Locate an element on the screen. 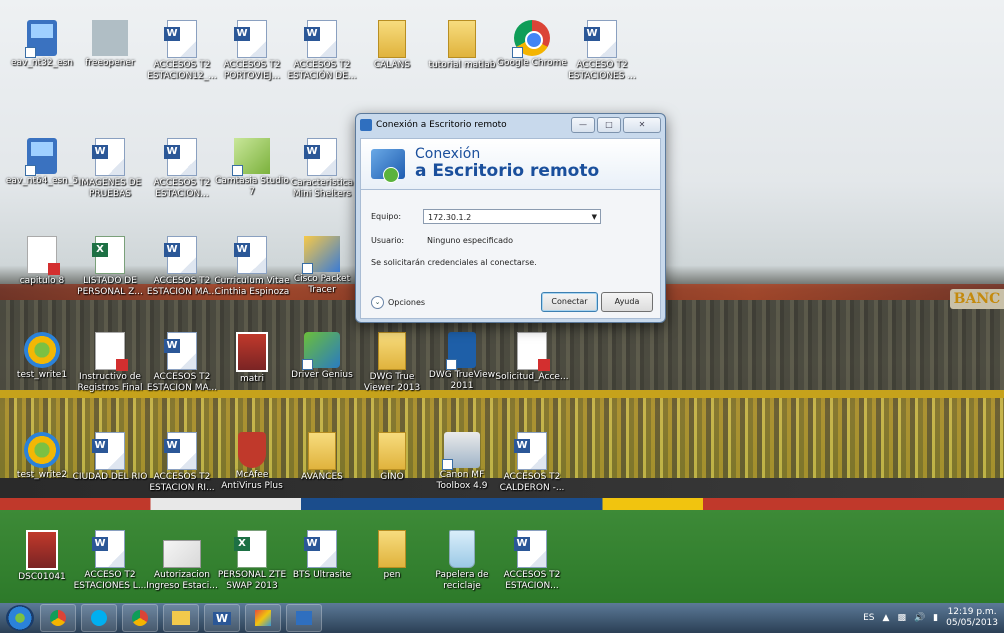  desktop-icon-24: DWG True Viewer 2013 is located at coordinates (392, 363).